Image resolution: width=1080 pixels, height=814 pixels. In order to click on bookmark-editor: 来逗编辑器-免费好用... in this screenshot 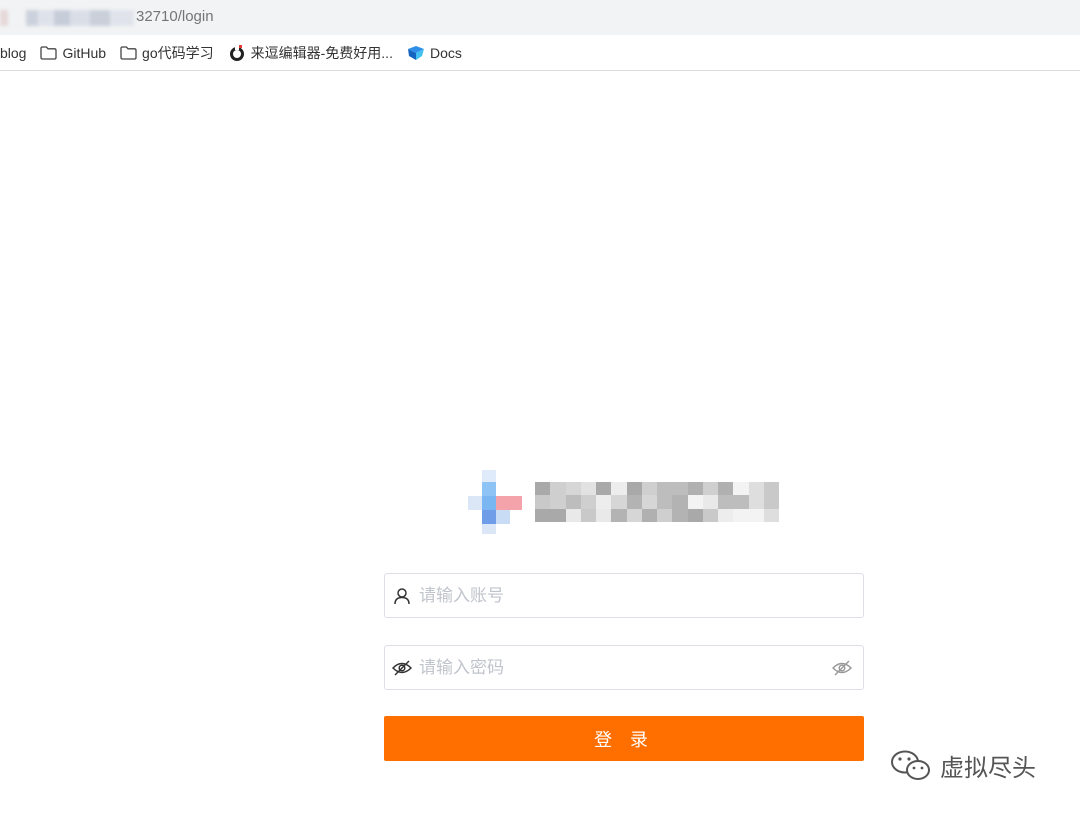, I will do `click(310, 53)`.